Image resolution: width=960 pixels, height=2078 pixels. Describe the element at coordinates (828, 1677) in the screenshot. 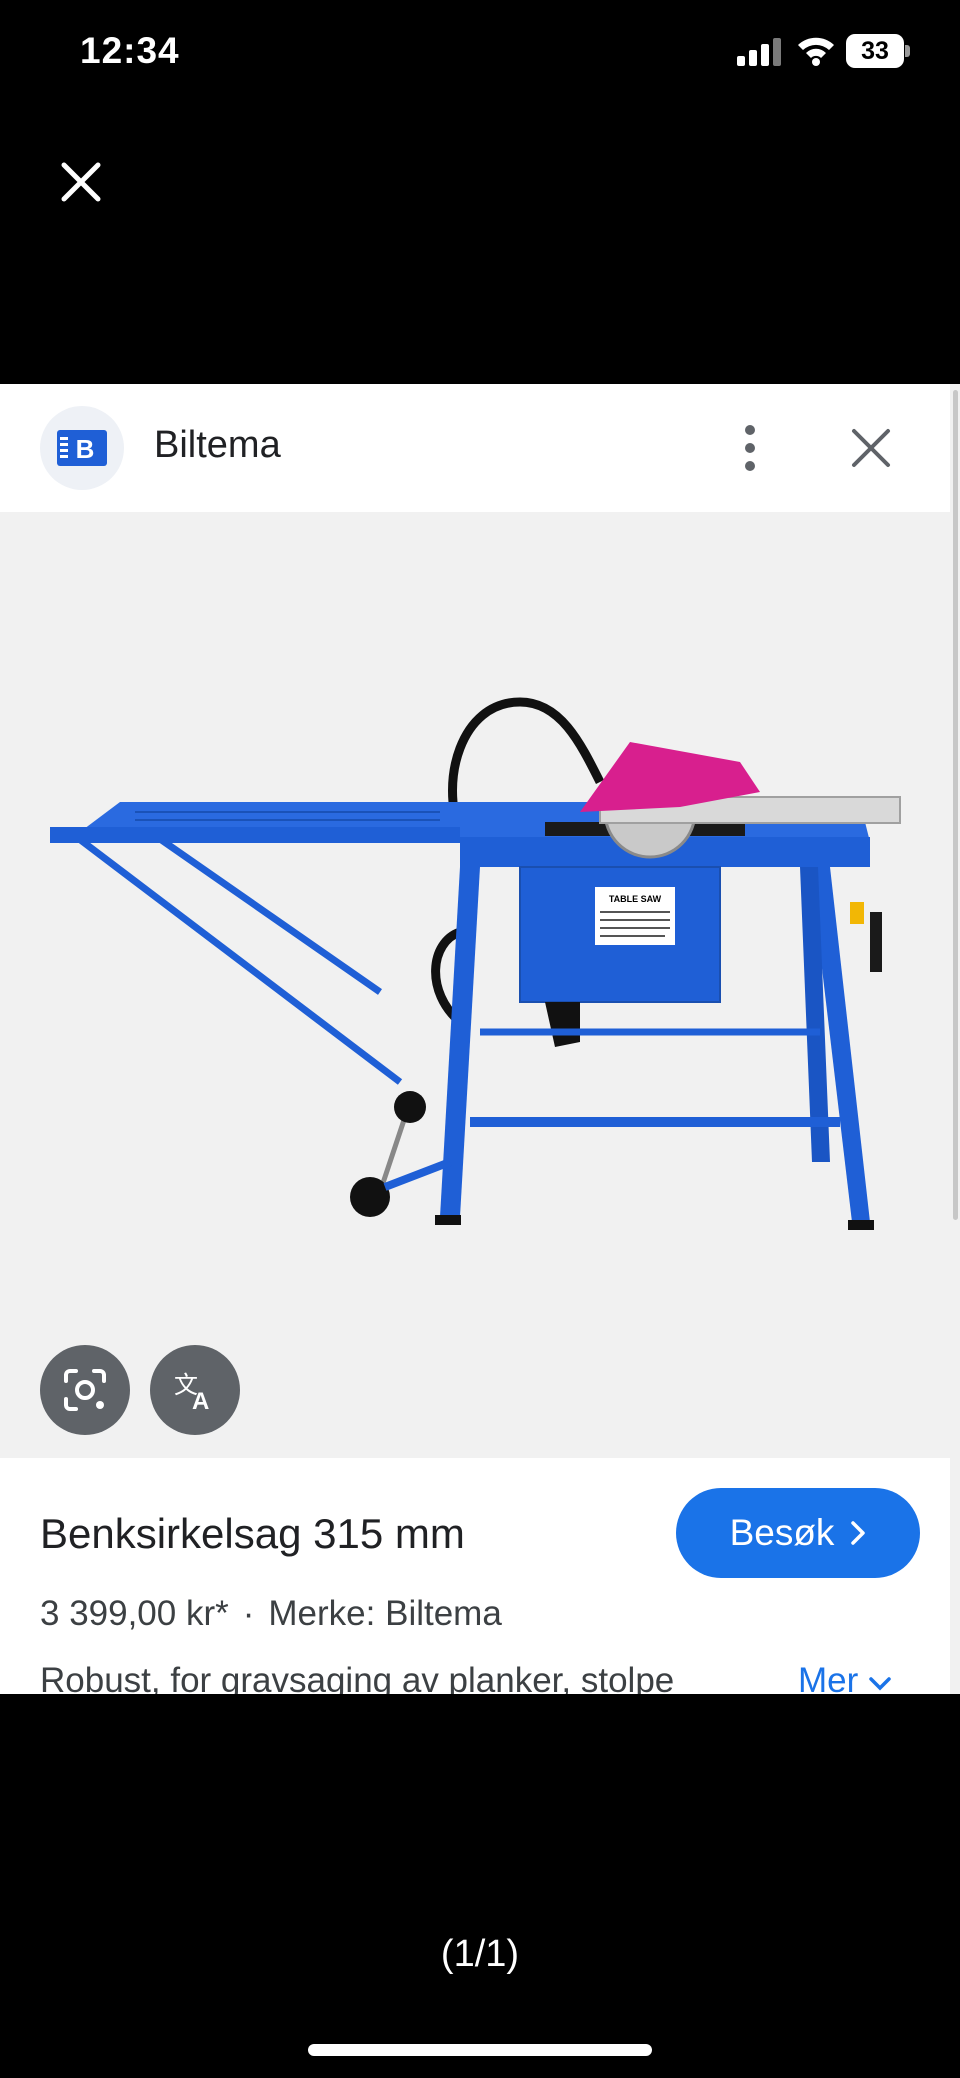

I see `more-label: Mer` at that location.